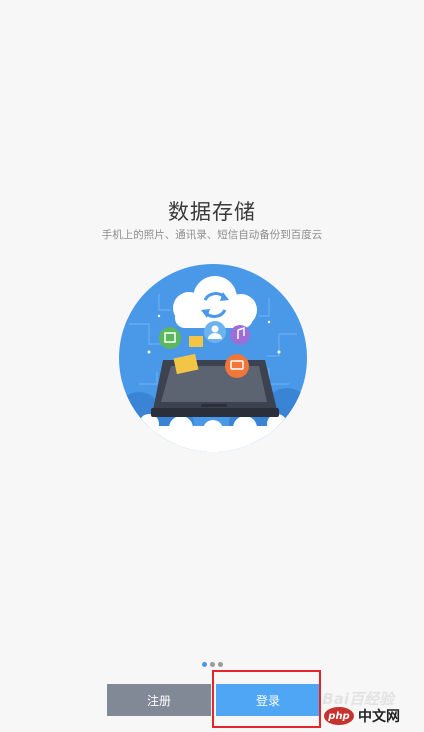  Describe the element at coordinates (212, 235) in the screenshot. I see `page-subtitle: 手机上的照片、通讯录、短信自动备份到百度云` at that location.